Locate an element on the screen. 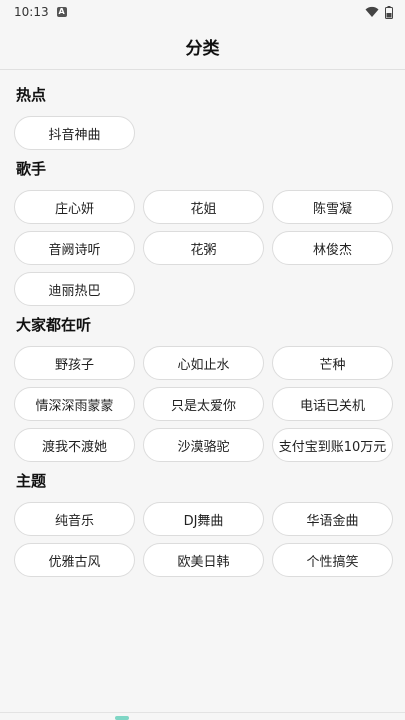 This screenshot has width=405, height=720. category-chip: 林俊杰 is located at coordinates (332, 248).